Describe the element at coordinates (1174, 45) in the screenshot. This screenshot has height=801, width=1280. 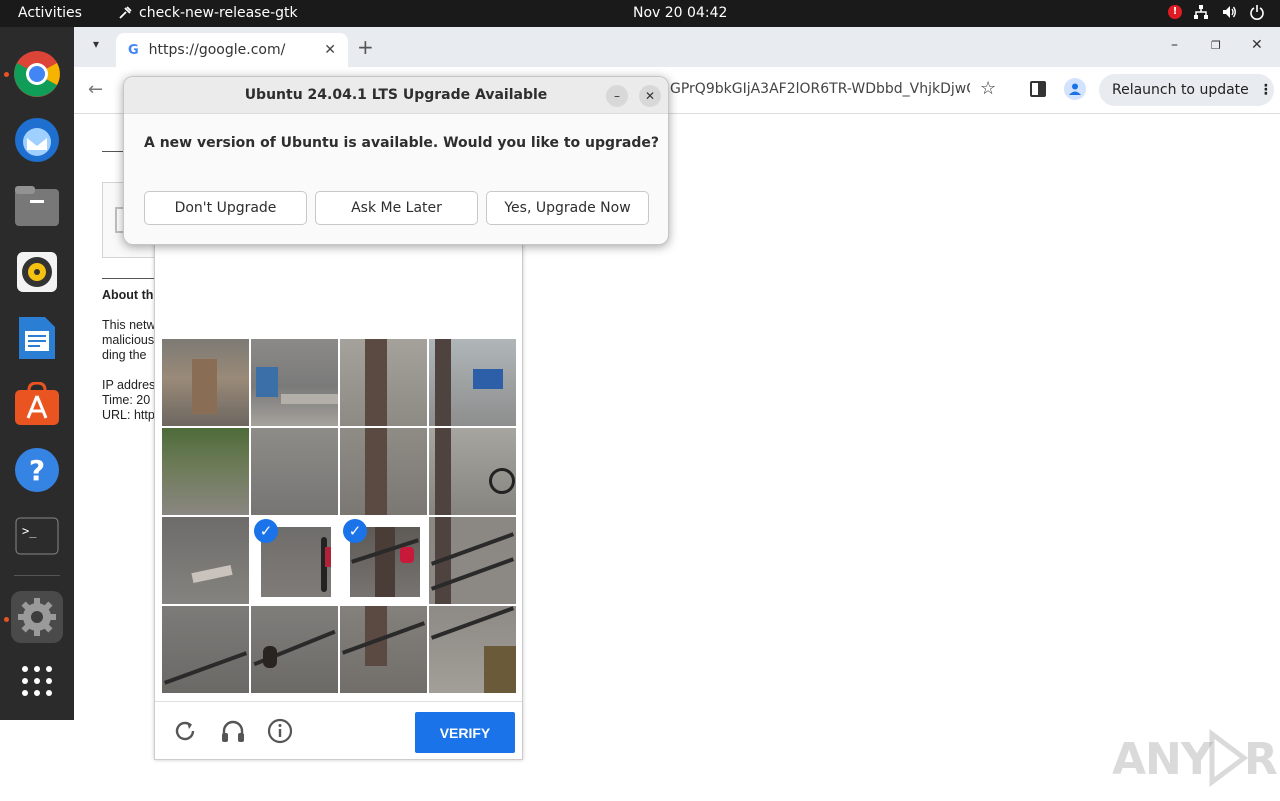
I see `minimize-icon: –` at that location.